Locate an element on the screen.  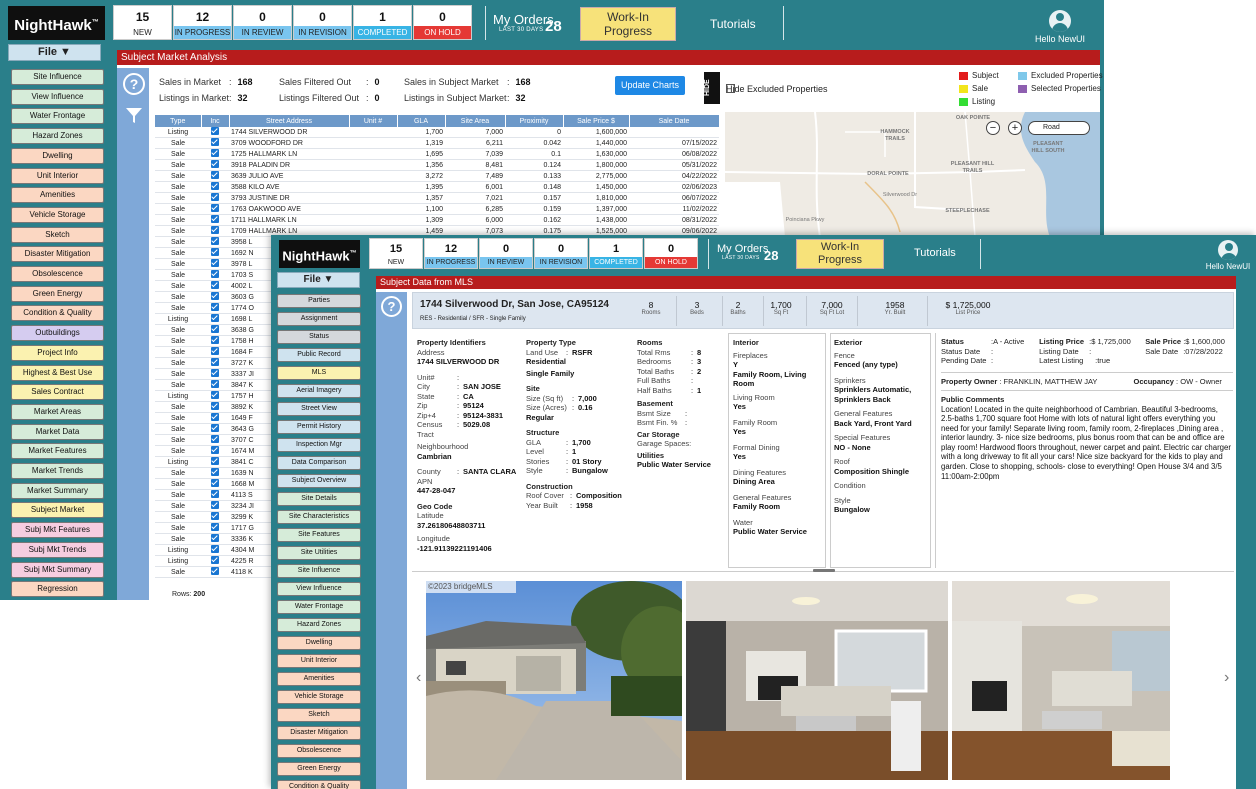
sidebar-item-highest-best-use: Highest & Best Use is located at coordinates (57, 372).